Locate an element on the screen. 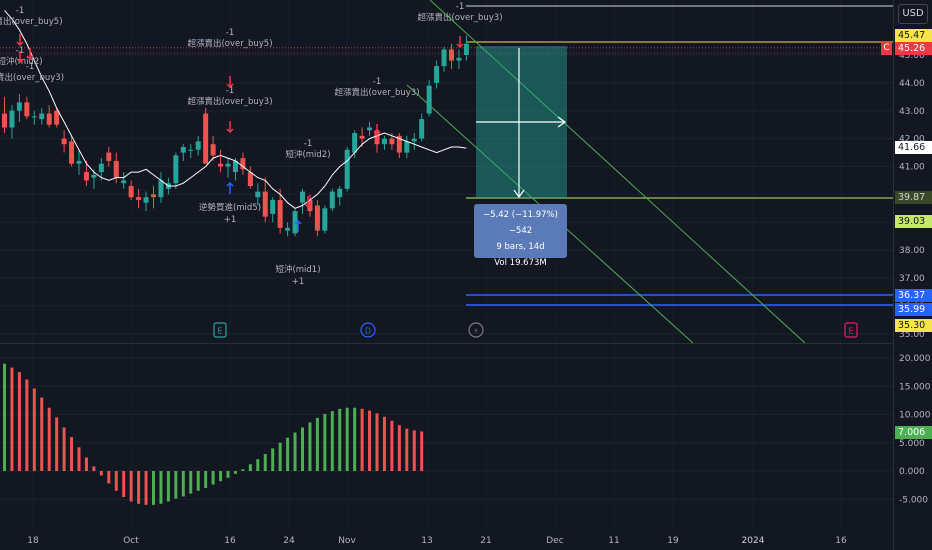  osc-axis-label: 10.000 is located at coordinates (915, 416).